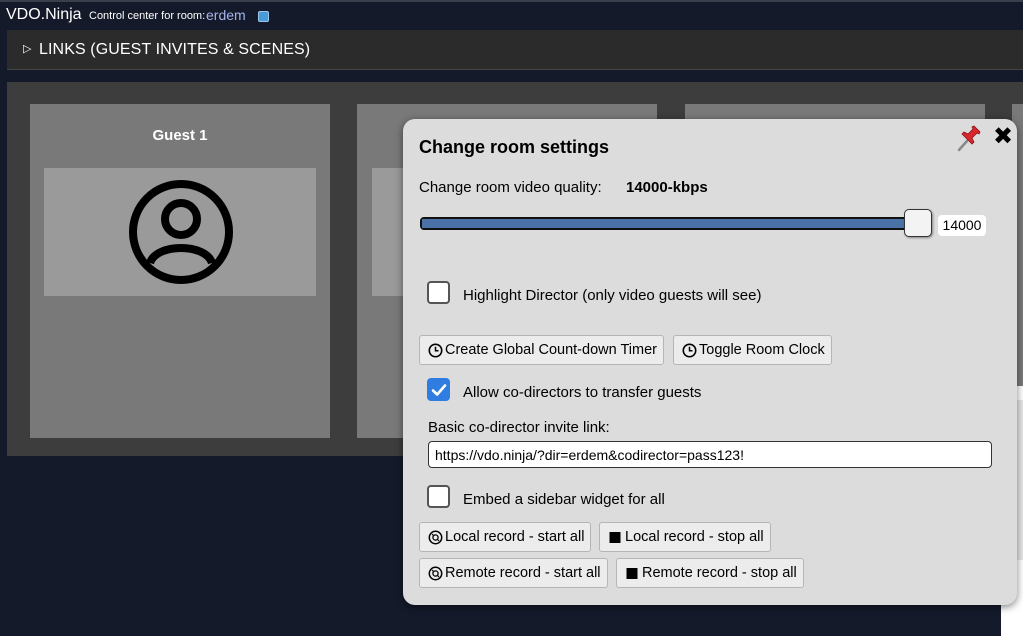 This screenshot has height=636, width=1023. I want to click on local-record-start-button: Local record - start all, so click(505, 537).